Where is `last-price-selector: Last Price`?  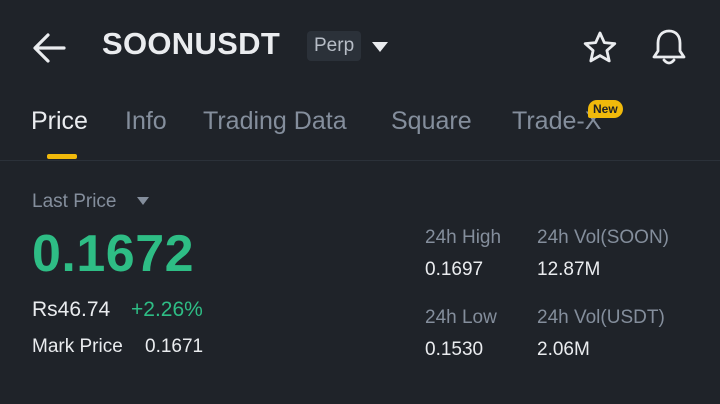 last-price-selector: Last Price is located at coordinates (74, 202).